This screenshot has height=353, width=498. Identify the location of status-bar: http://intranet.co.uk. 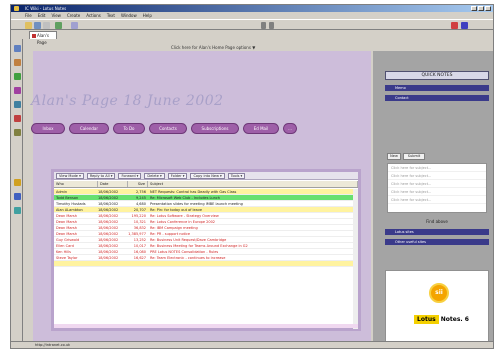
(252, 344).